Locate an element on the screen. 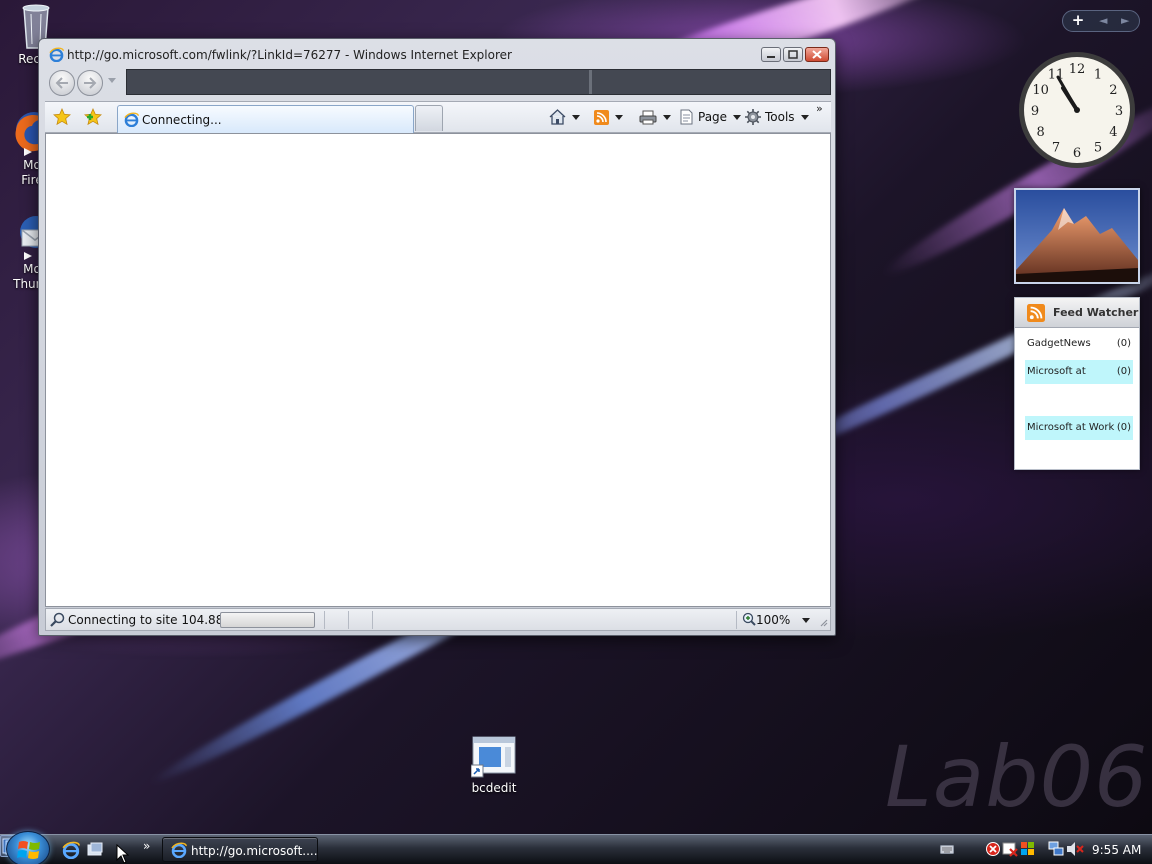 The image size is (1152, 864). clock-numeral: 12 is located at coordinates (1077, 69).